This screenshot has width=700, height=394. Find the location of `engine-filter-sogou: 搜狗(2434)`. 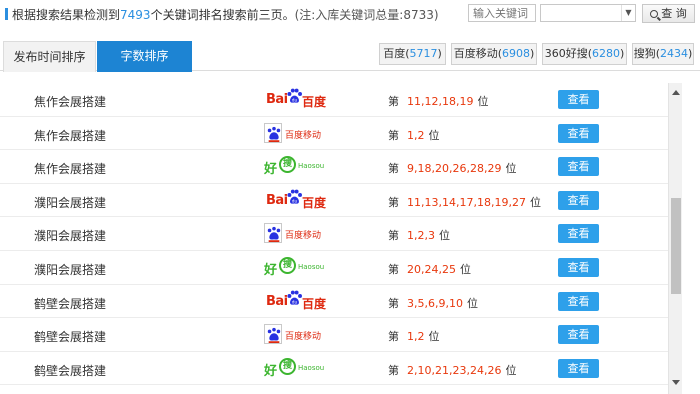

engine-filter-sogou: 搜狗(2434) is located at coordinates (663, 54).